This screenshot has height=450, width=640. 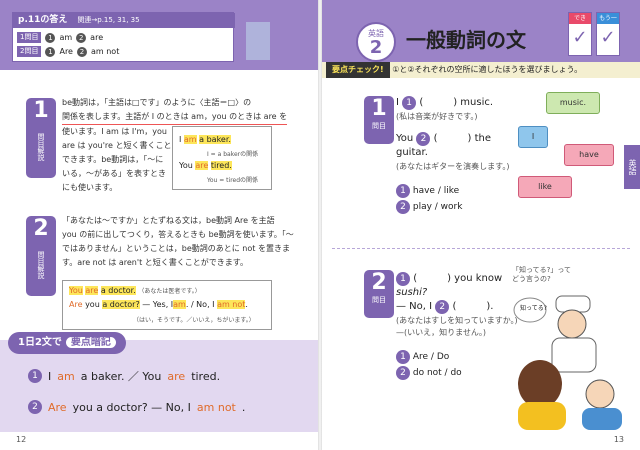 What do you see at coordinates (118, 290) in the screenshot?
I see `q2-ex-complement: a doctor.` at bounding box center [118, 290].